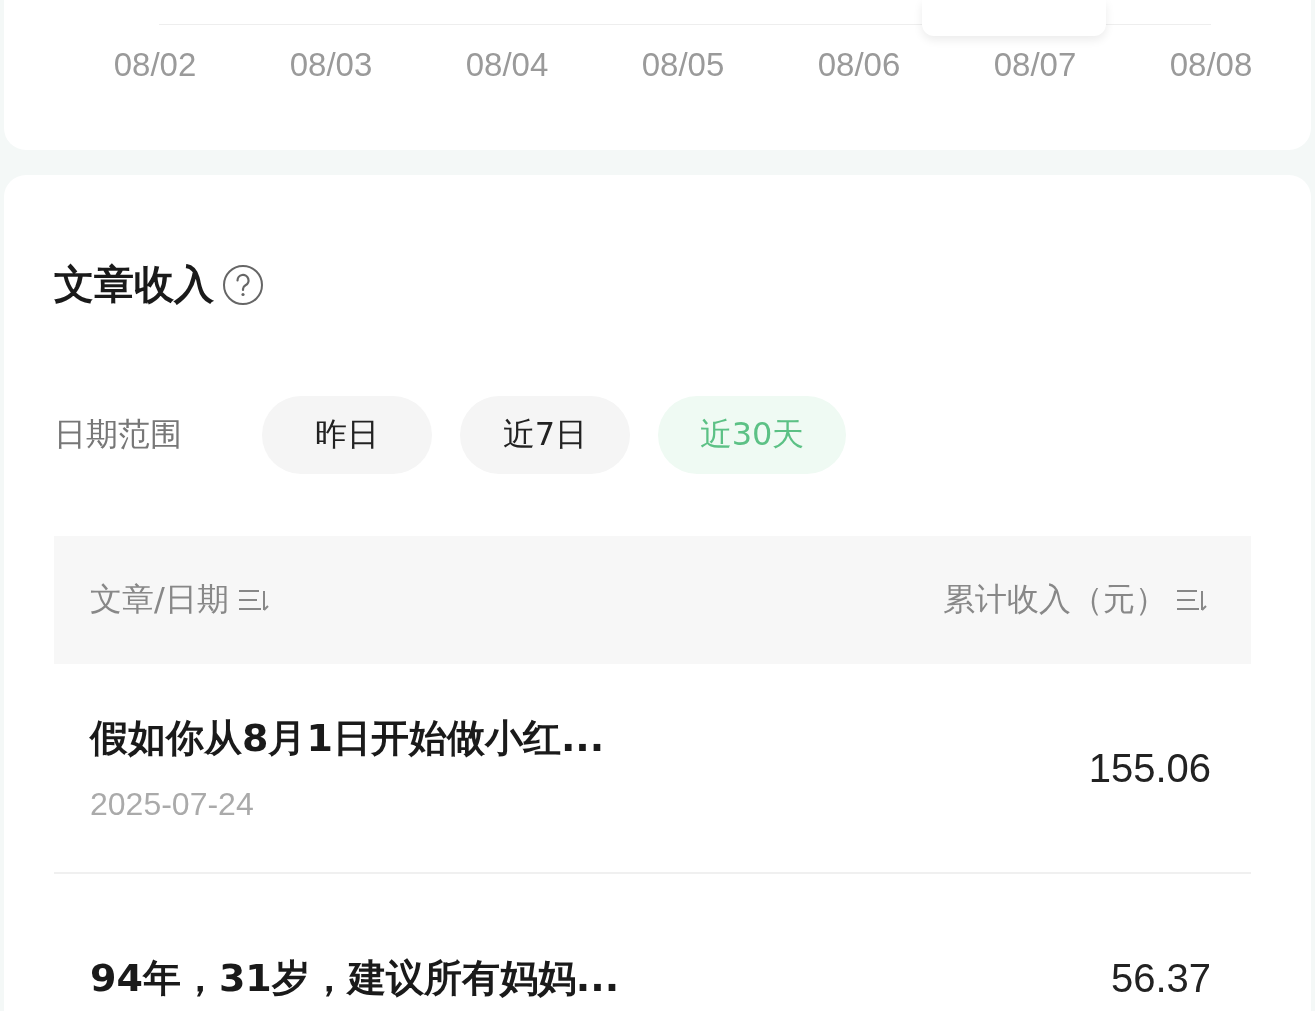 This screenshot has width=1315, height=1011. I want to click on range-chip: 近7日, so click(545, 435).